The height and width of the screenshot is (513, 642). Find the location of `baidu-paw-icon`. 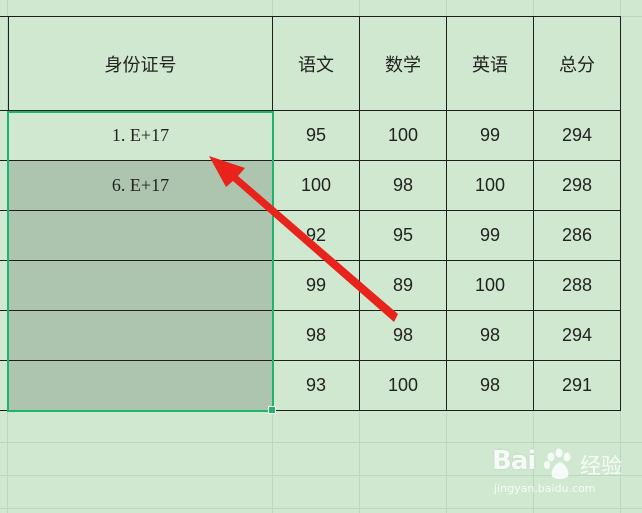

baidu-paw-icon is located at coordinates (557, 463).